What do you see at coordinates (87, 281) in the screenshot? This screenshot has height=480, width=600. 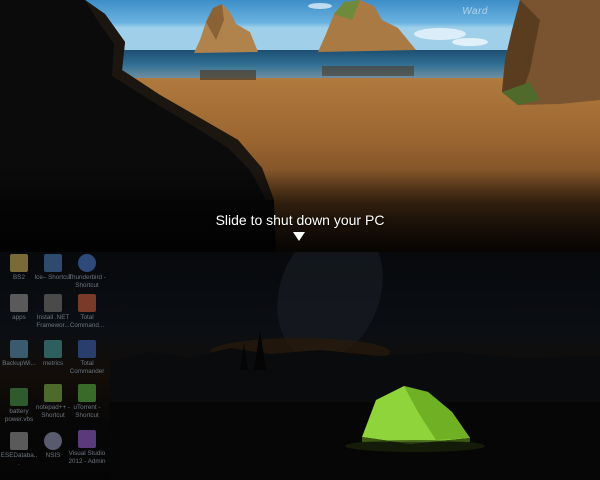 I see `desktop-icon-label: Thunderbird - Shortcut` at bounding box center [87, 281].